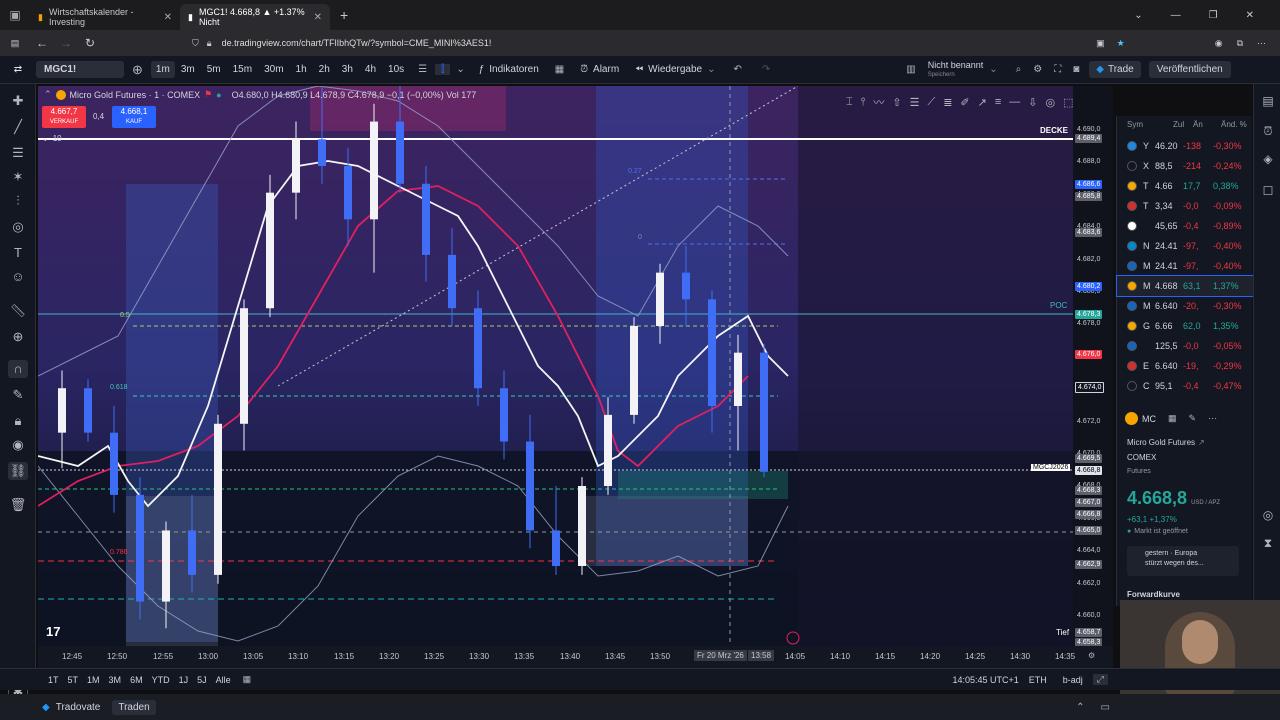 The height and width of the screenshot is (720, 1280). What do you see at coordinates (1185, 206) in the screenshot?
I see `watchlist-row: T 3,34 -0,0 -0,09%` at bounding box center [1185, 206].